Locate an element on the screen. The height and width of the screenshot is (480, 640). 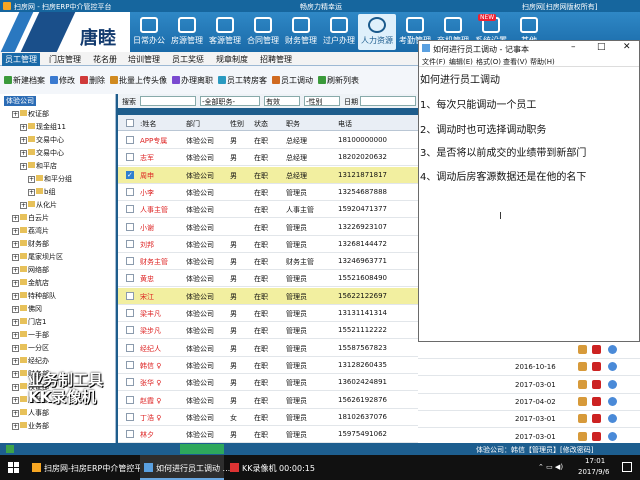
nav-3-button: 合同管理 is located at coordinates (263, 32).